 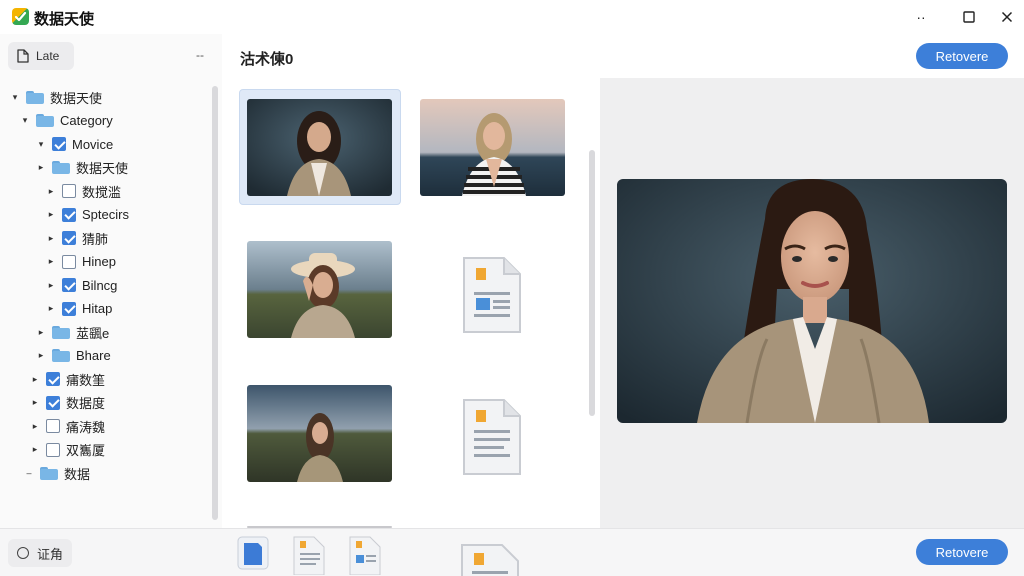 I want to click on tree-item: ▸ 数搅滥, so click(x=83, y=191).